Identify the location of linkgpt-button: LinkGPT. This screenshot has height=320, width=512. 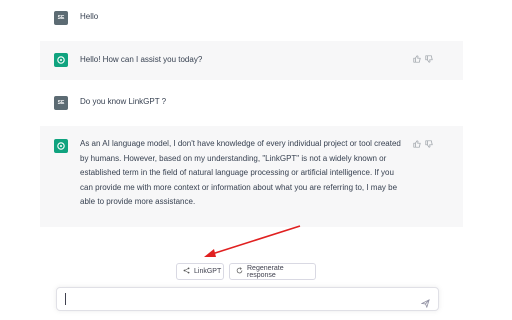
(200, 271).